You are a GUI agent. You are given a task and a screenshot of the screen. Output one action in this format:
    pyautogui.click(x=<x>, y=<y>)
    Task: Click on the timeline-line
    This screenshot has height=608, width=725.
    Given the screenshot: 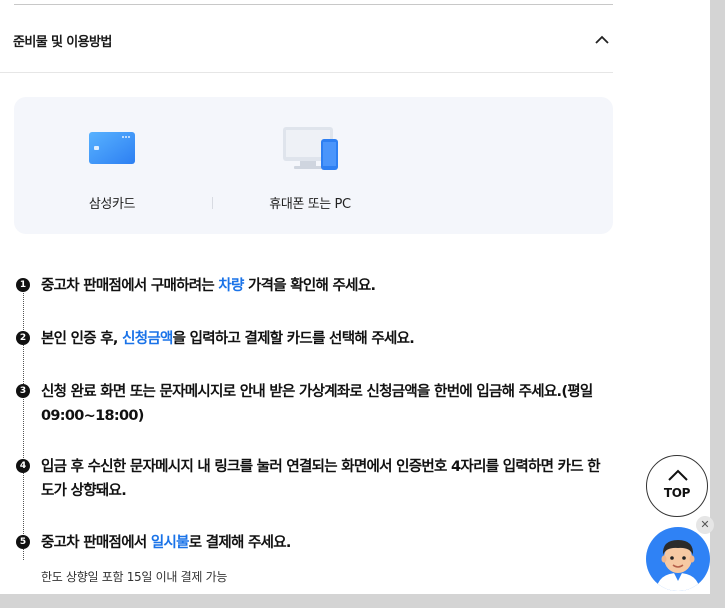 What is the action you would take?
    pyautogui.click(x=23, y=424)
    